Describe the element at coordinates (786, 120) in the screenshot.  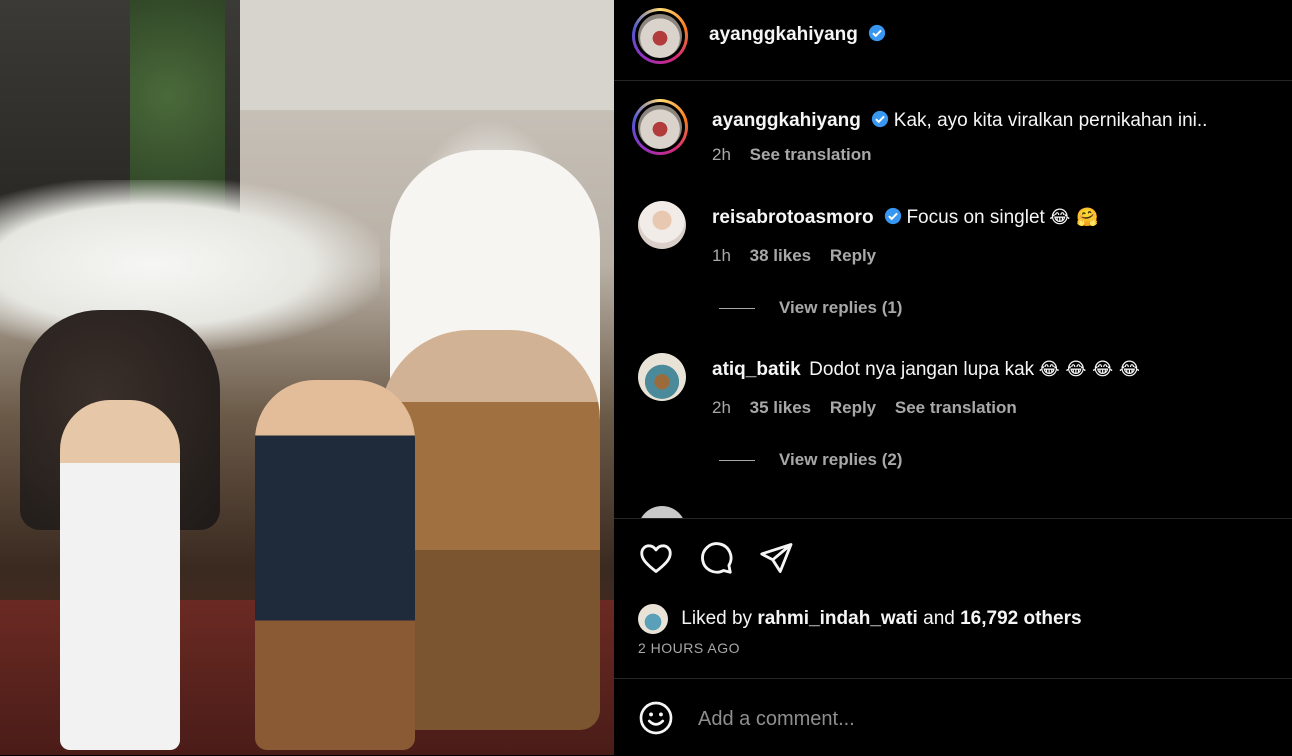
I see `caption-username: ayanggkahiyang` at that location.